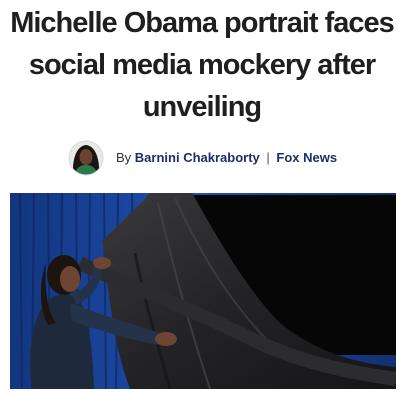 The width and height of the screenshot is (404, 400). What do you see at coordinates (124, 157) in the screenshot?
I see `byline-prefix: By` at bounding box center [124, 157].